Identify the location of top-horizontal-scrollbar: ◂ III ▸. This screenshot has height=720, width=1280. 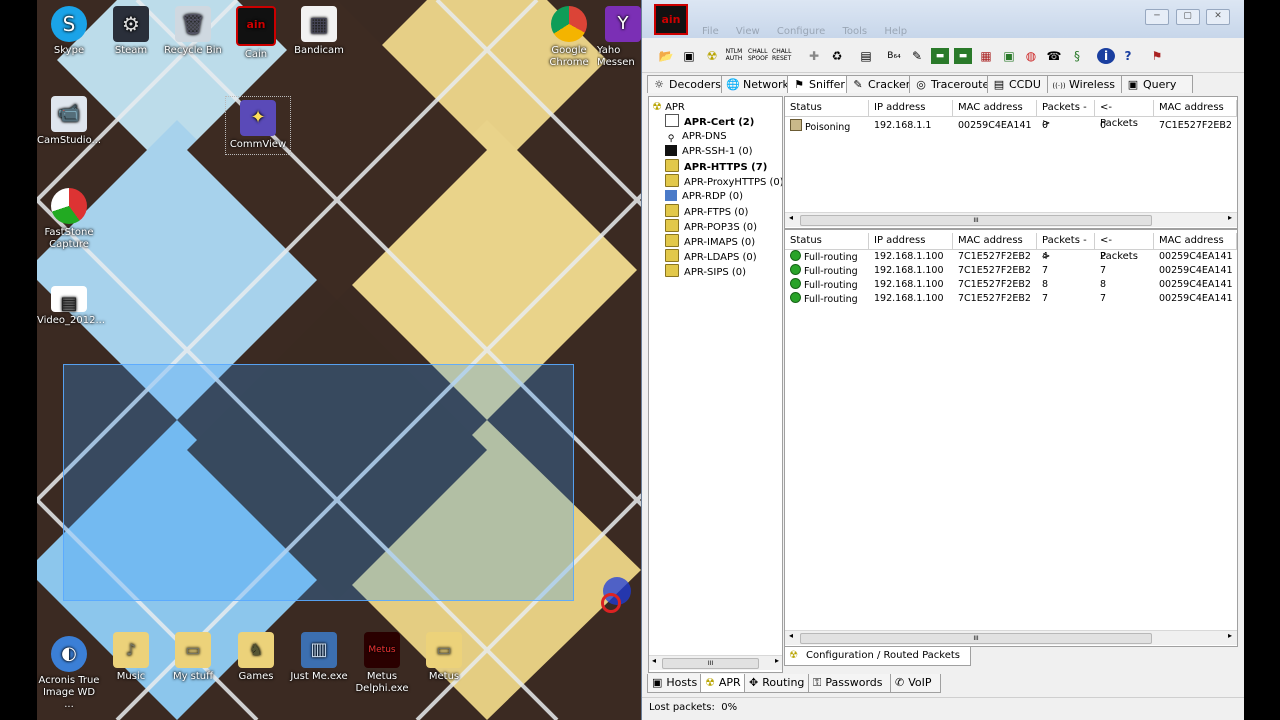
(1011, 219).